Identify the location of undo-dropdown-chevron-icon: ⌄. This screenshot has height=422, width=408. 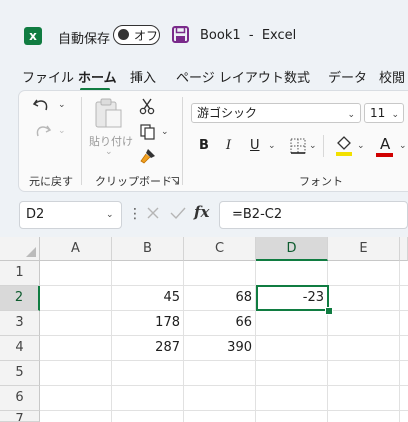
(62, 105).